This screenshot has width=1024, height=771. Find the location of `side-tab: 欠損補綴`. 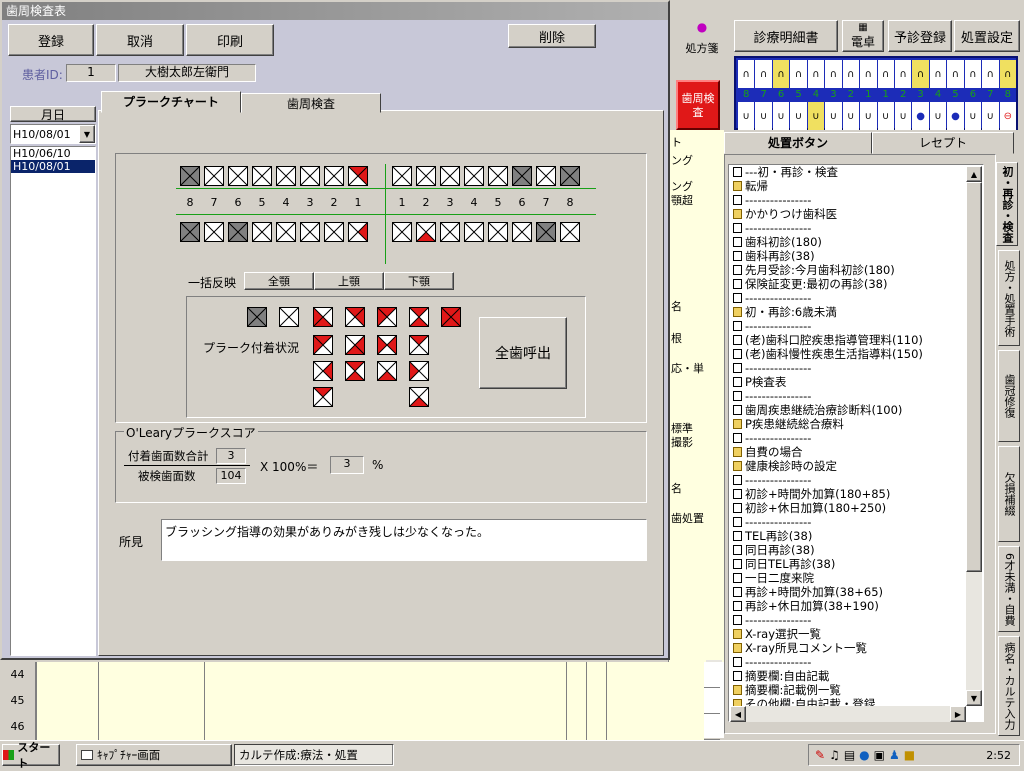

side-tab: 欠損補綴 is located at coordinates (1009, 494).